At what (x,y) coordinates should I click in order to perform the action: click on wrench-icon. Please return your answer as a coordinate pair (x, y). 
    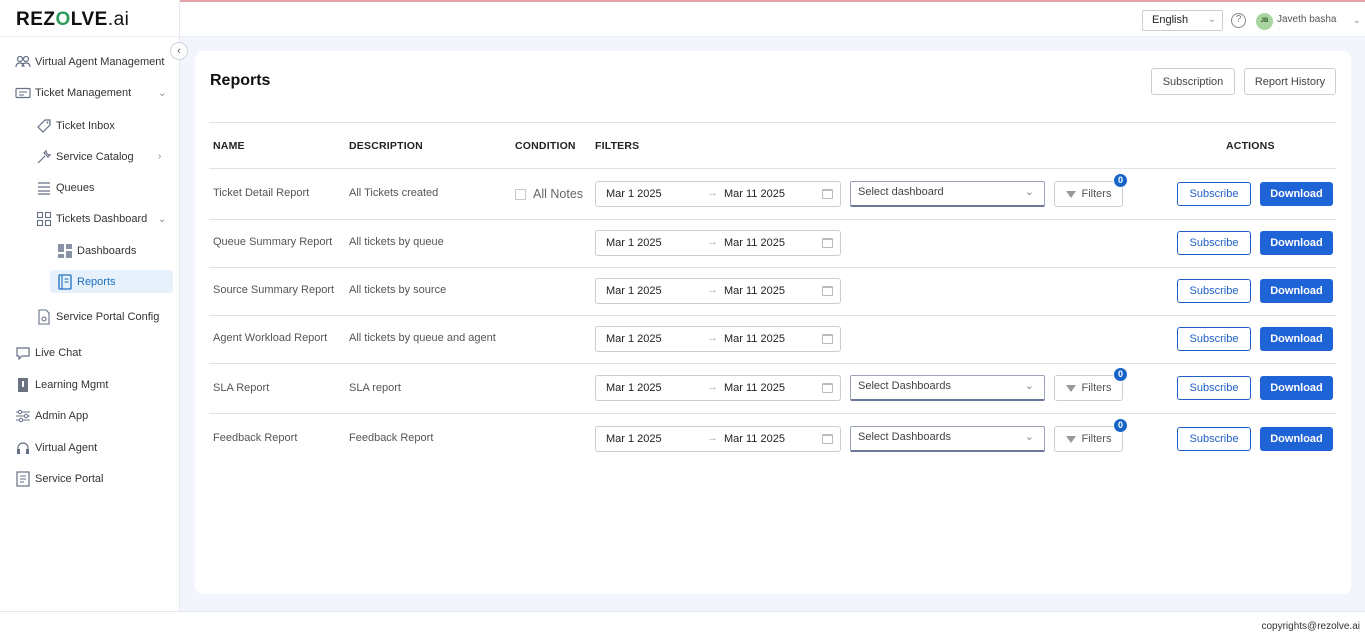
    Looking at the image, I should click on (44, 157).